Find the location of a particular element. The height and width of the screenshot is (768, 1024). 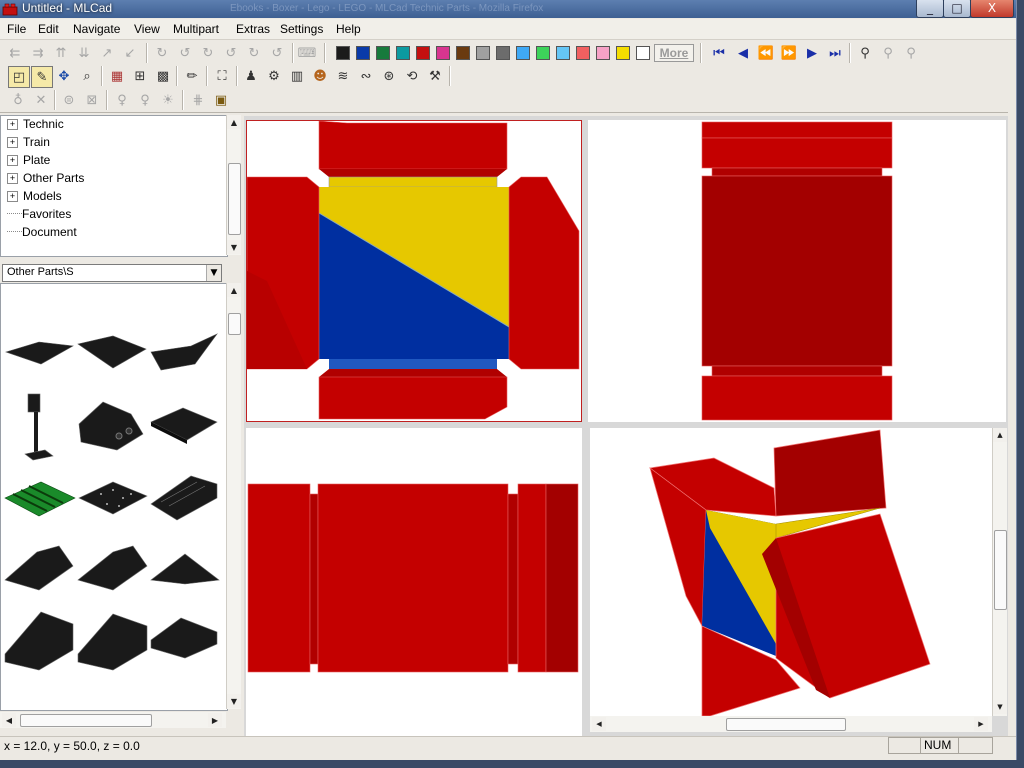

view-layout-icon: ▦ is located at coordinates (117, 76).